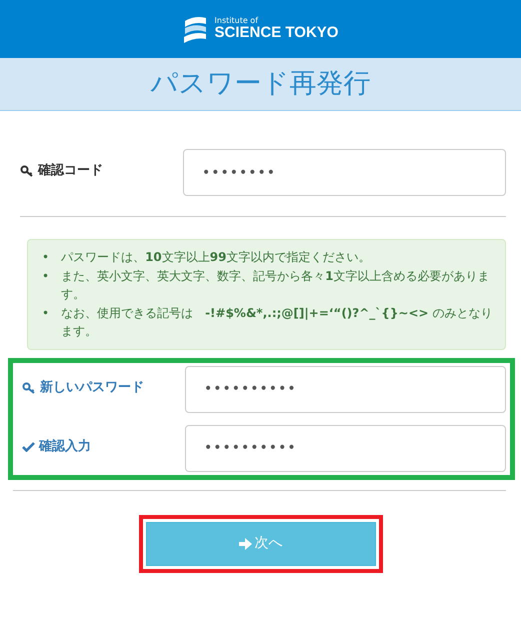 The height and width of the screenshot is (621, 521). What do you see at coordinates (277, 322) in the screenshot?
I see `notice-text: なお、使用できる記号は -!#$%&*,.:;@[]|+=‘“()?^_`{}~<> のみとなります。` at bounding box center [277, 322].